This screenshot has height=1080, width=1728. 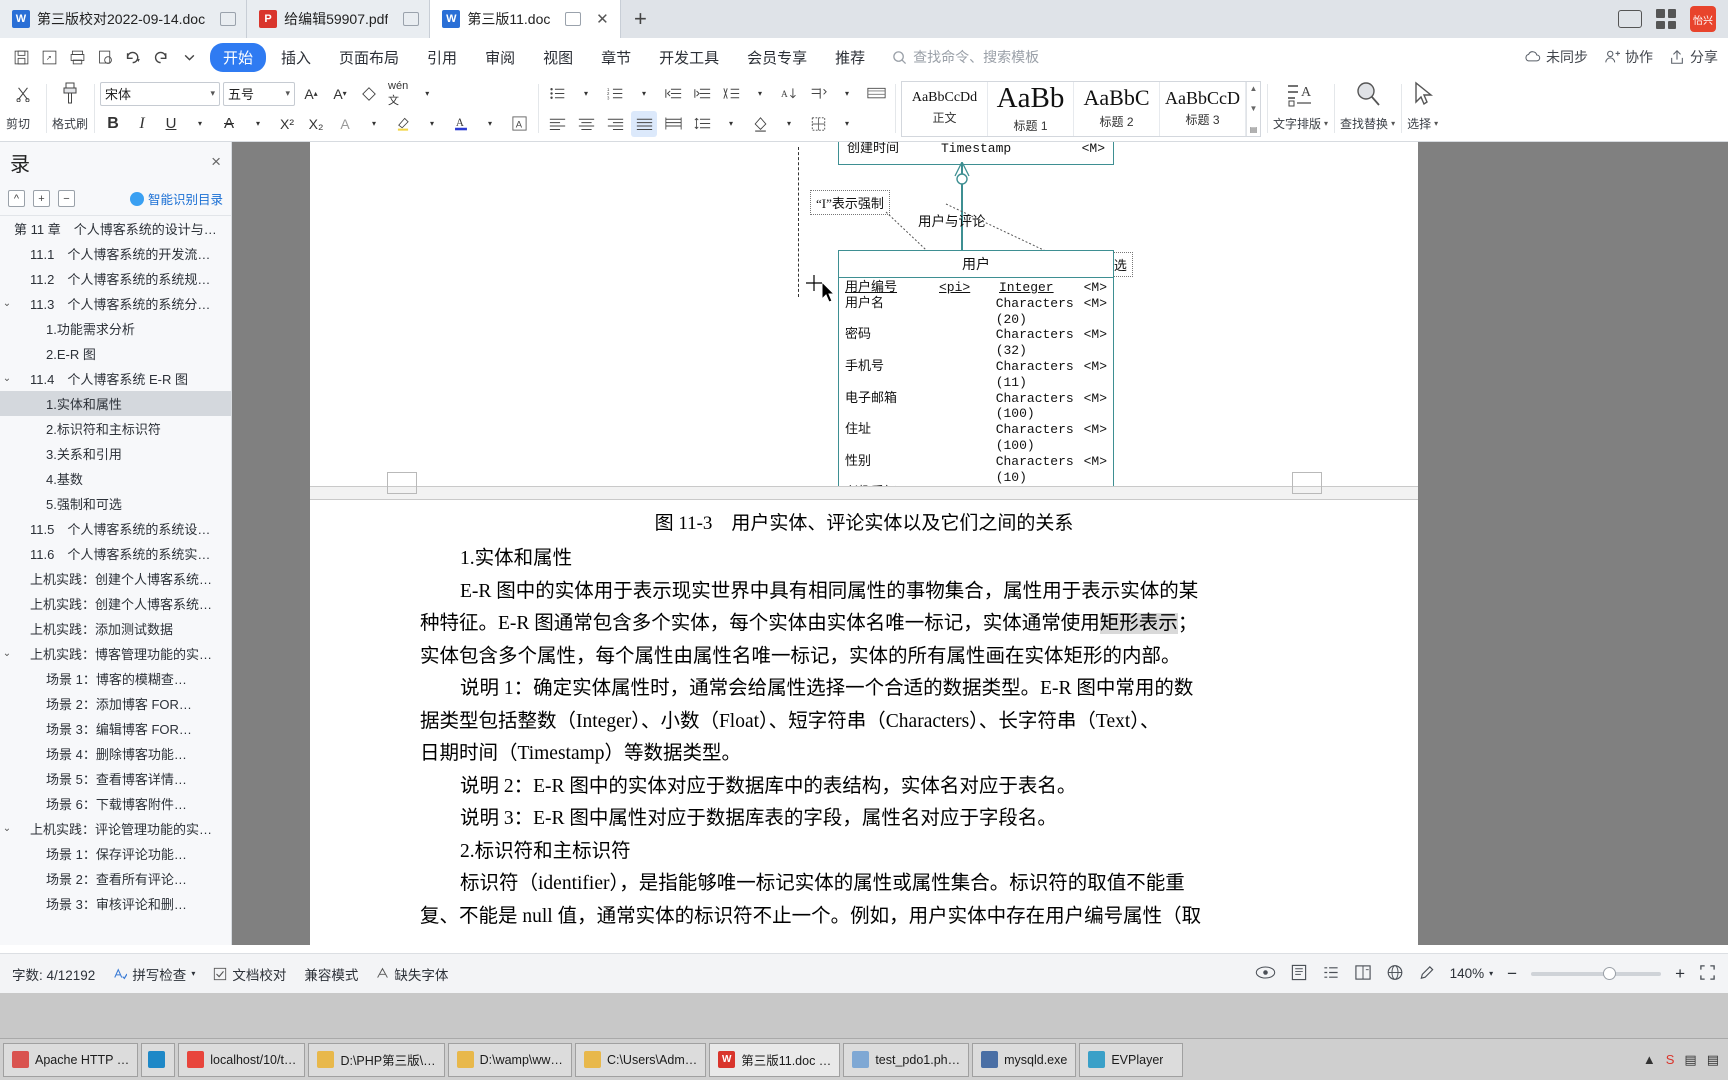 I want to click on zoom-level: 140% ▾, so click(x=1472, y=973).